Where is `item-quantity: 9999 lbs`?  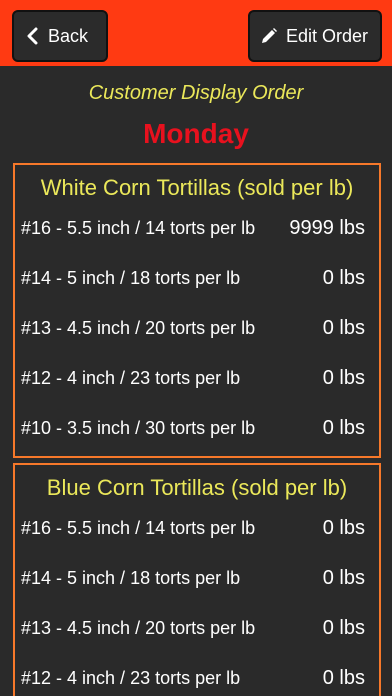 item-quantity: 9999 lbs is located at coordinates (327, 227).